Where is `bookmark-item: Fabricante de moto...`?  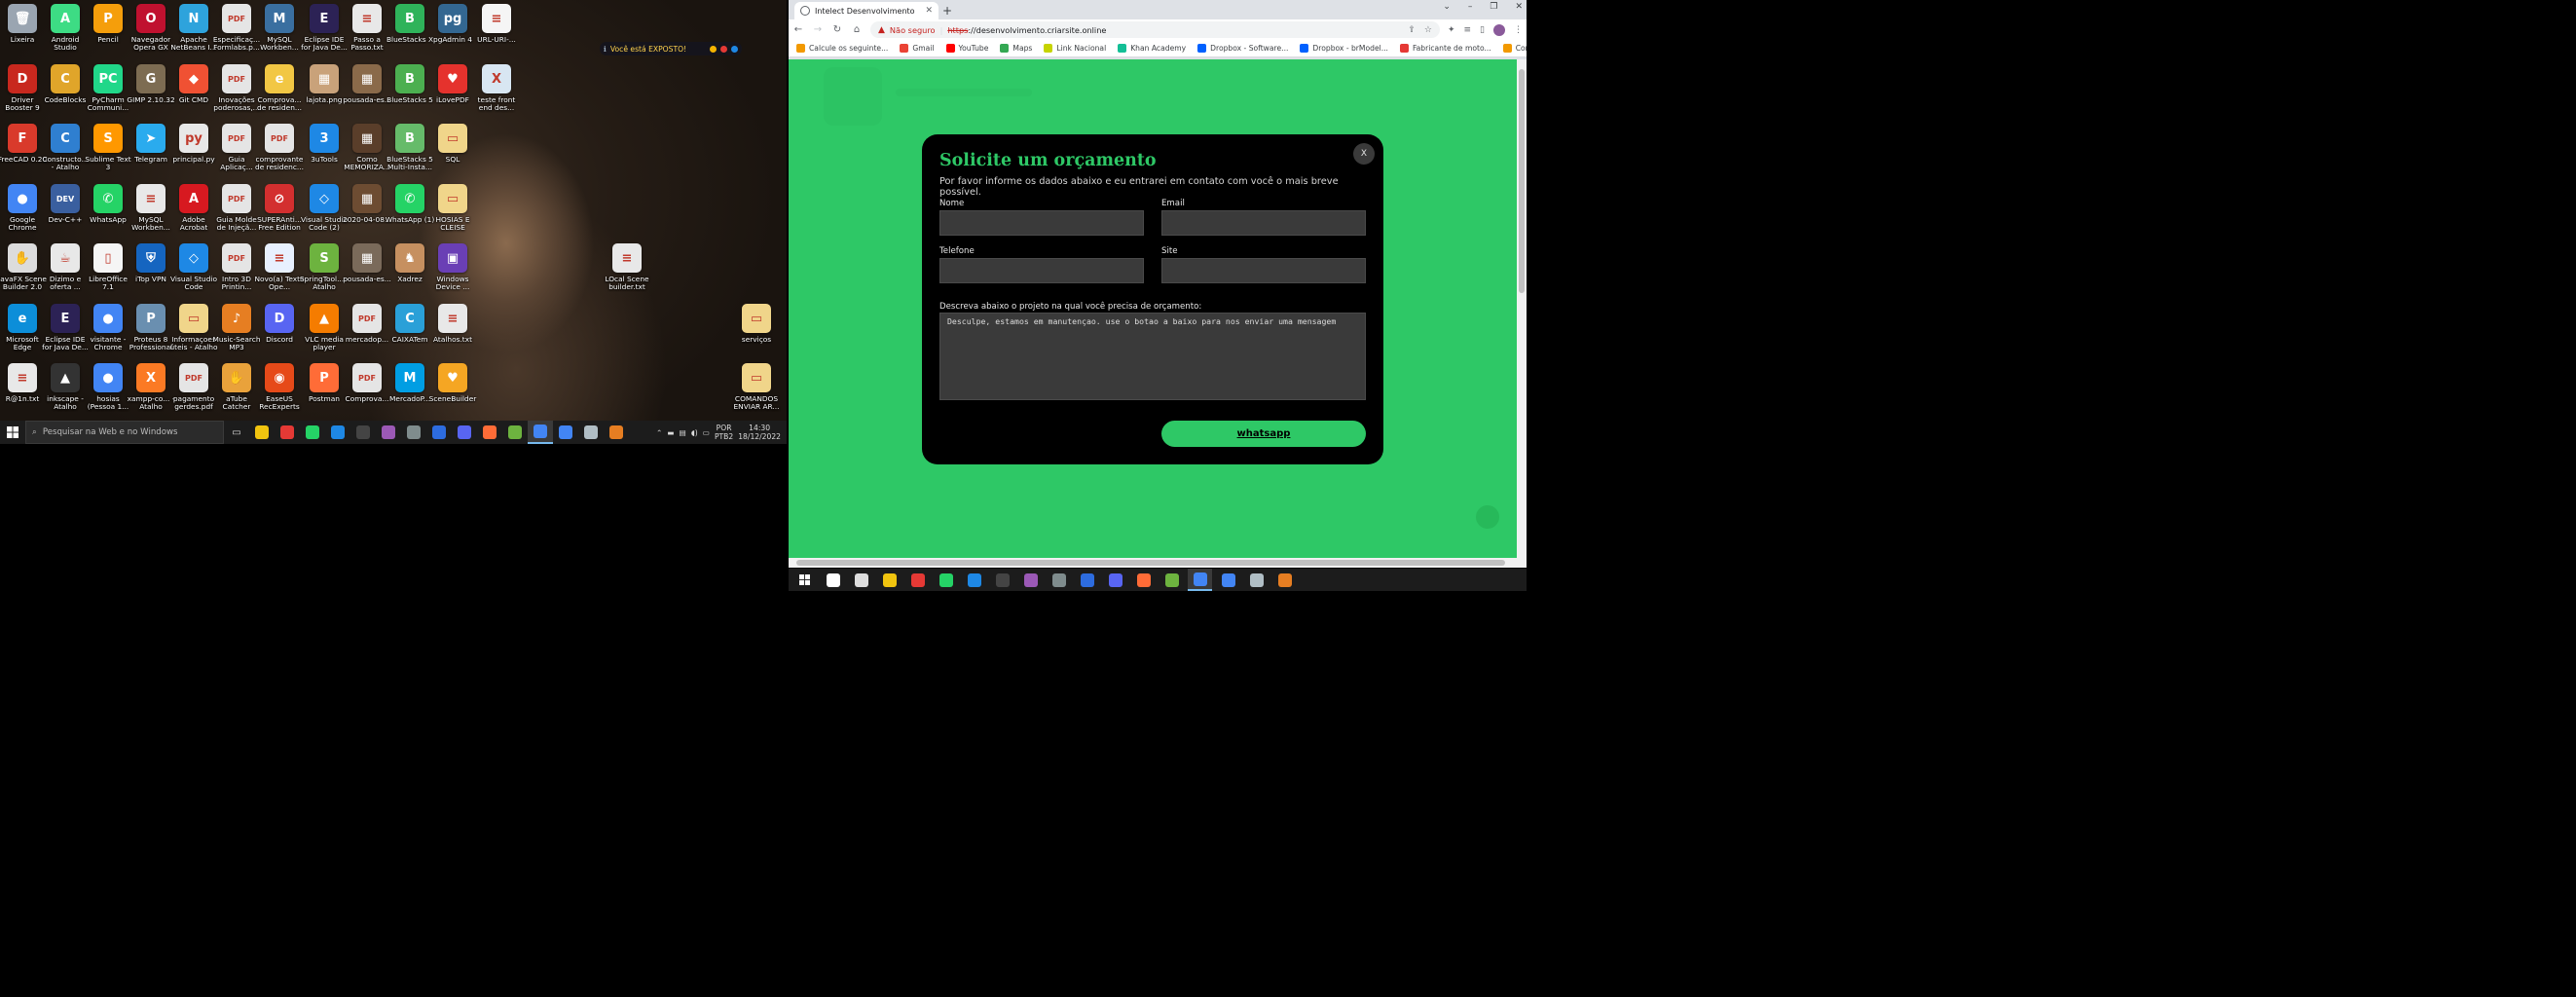 bookmark-item: Fabricante de moto... is located at coordinates (1445, 48).